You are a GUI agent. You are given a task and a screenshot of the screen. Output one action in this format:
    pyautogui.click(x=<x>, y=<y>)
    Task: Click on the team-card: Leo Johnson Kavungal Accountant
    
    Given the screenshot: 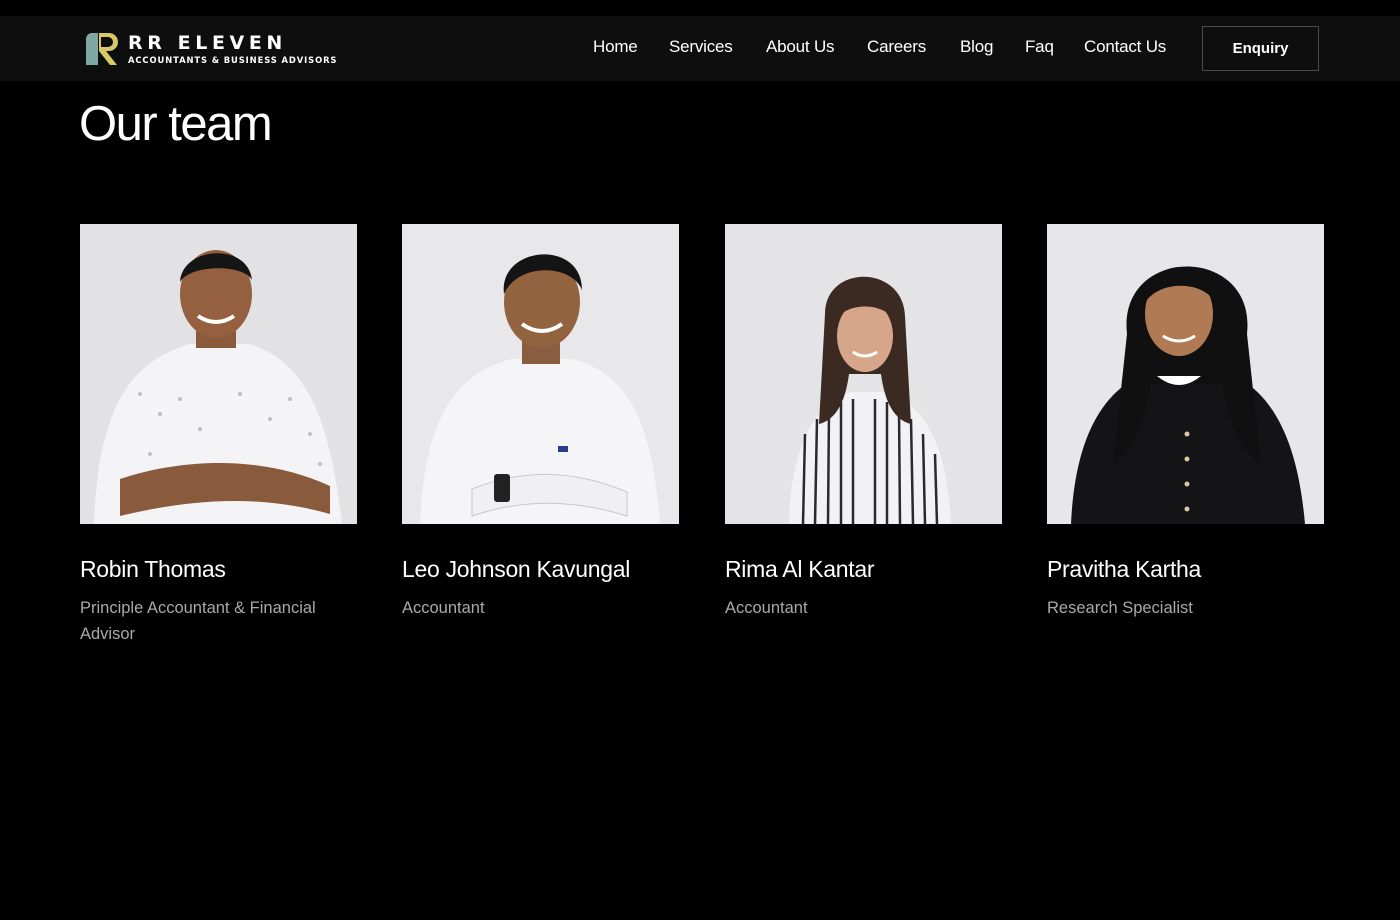 What is the action you would take?
    pyautogui.click(x=540, y=422)
    